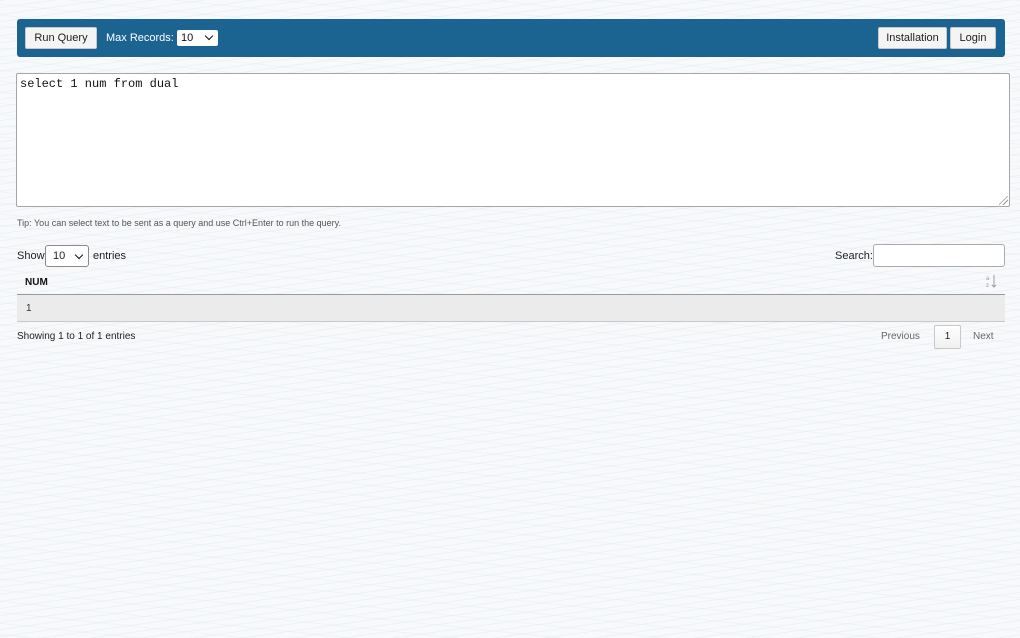 This screenshot has height=638, width=1020. I want to click on max-records-label: Max Records:, so click(140, 38).